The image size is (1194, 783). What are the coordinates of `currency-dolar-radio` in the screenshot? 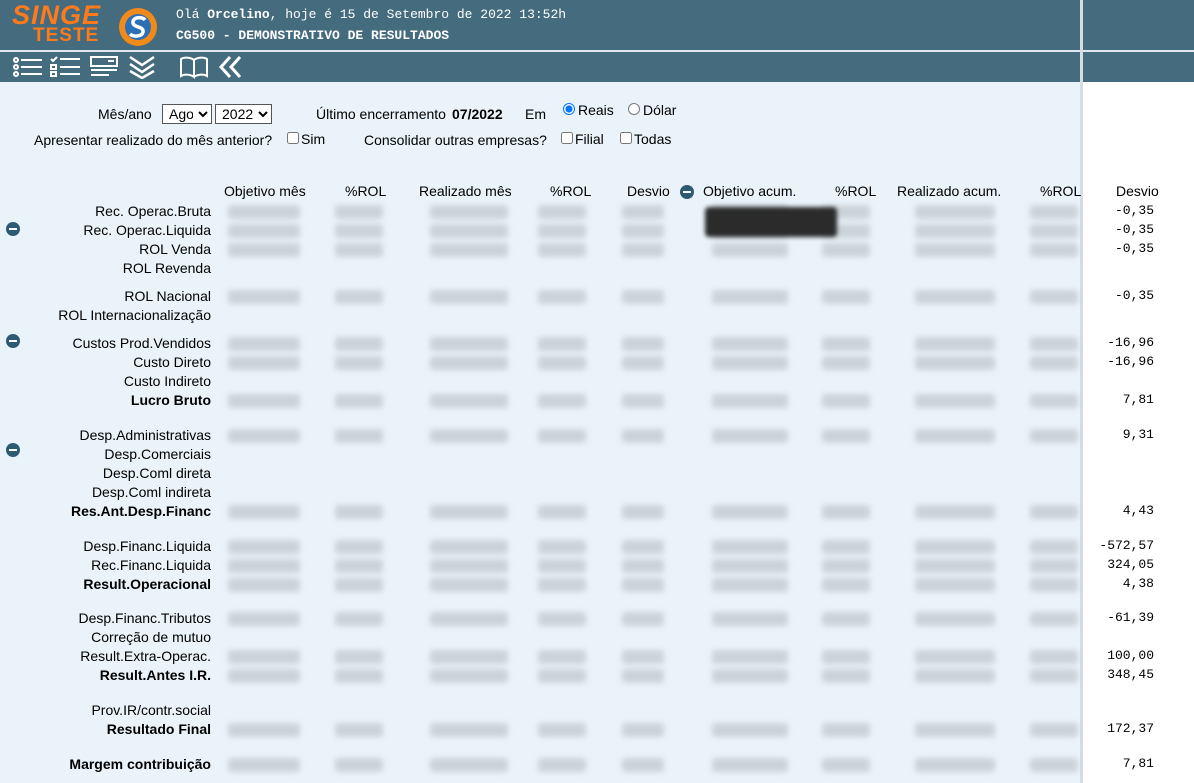 It's located at (634, 109).